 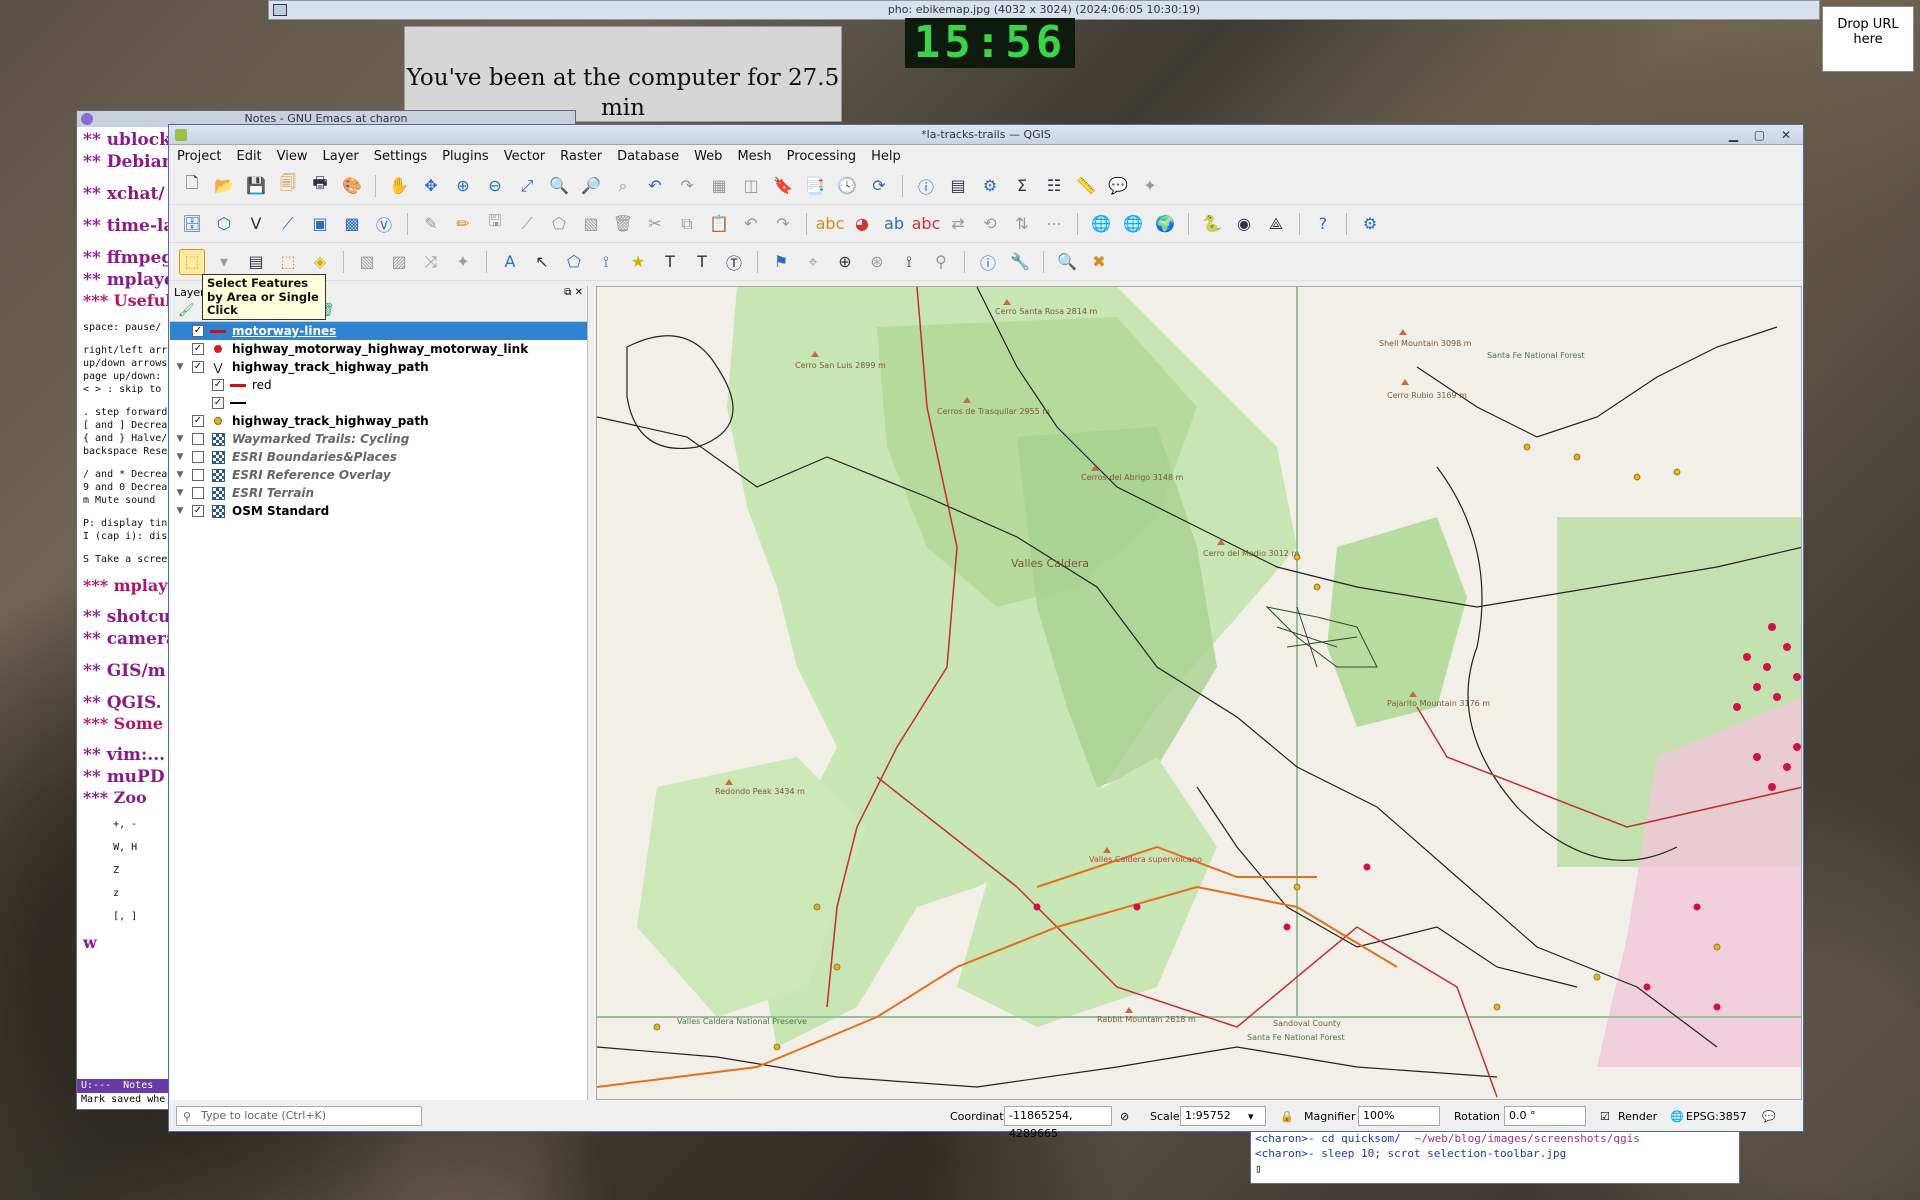 I want to click on move-label-icon: ⇄, so click(x=958, y=224).